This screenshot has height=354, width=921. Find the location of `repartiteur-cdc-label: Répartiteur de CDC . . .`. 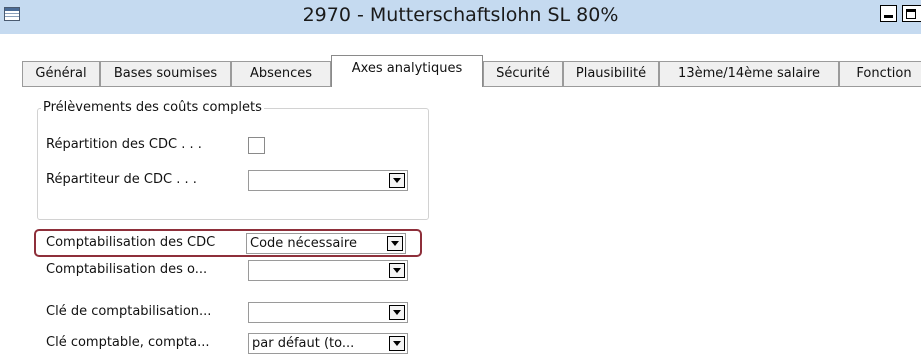

repartiteur-cdc-label: Répartiteur de CDC . . . is located at coordinates (121, 179).